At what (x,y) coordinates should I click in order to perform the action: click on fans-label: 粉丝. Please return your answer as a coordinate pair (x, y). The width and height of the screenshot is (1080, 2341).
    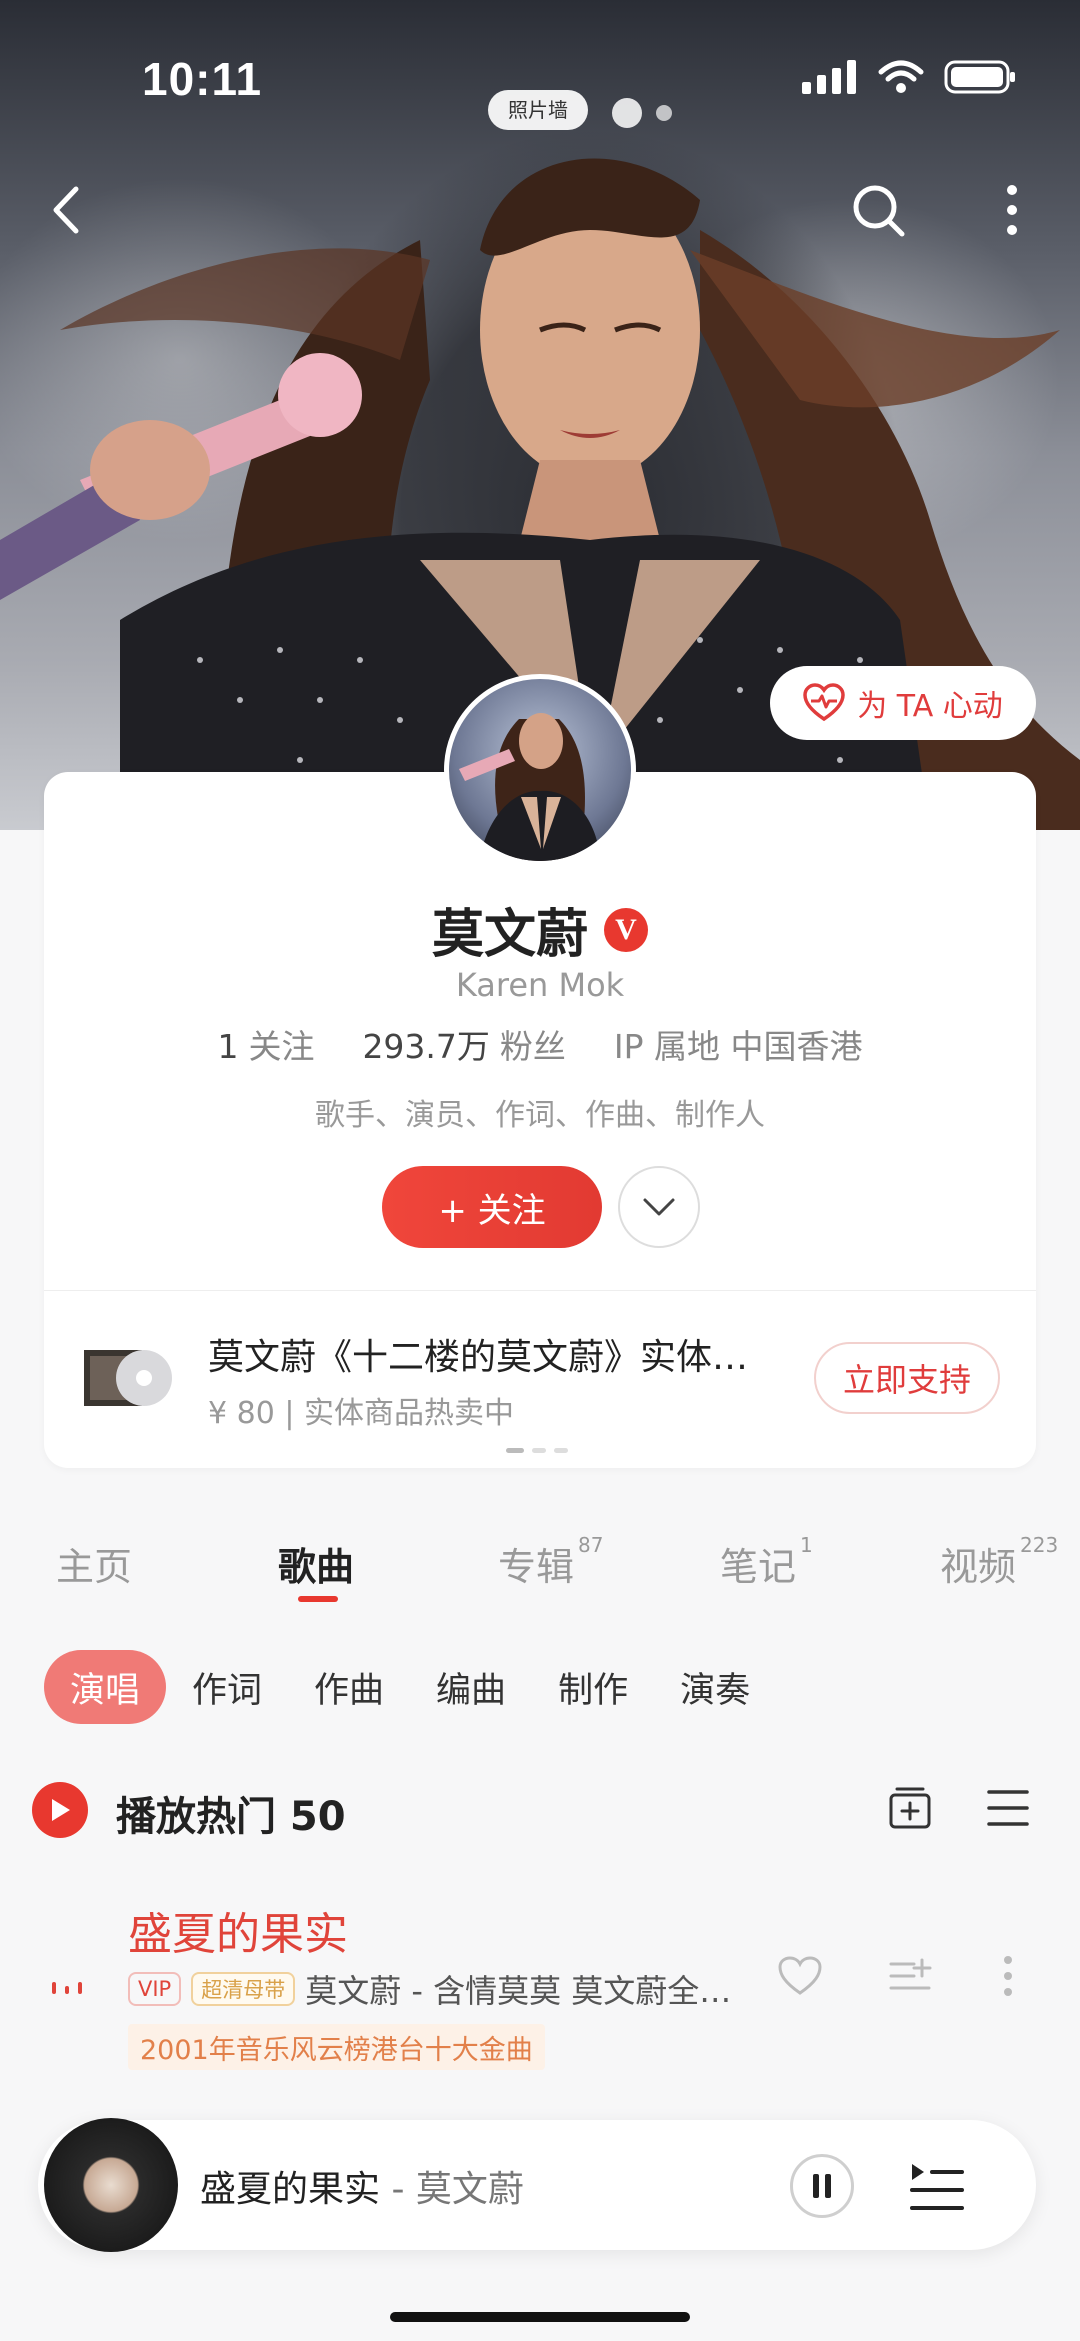
    Looking at the image, I should click on (532, 1046).